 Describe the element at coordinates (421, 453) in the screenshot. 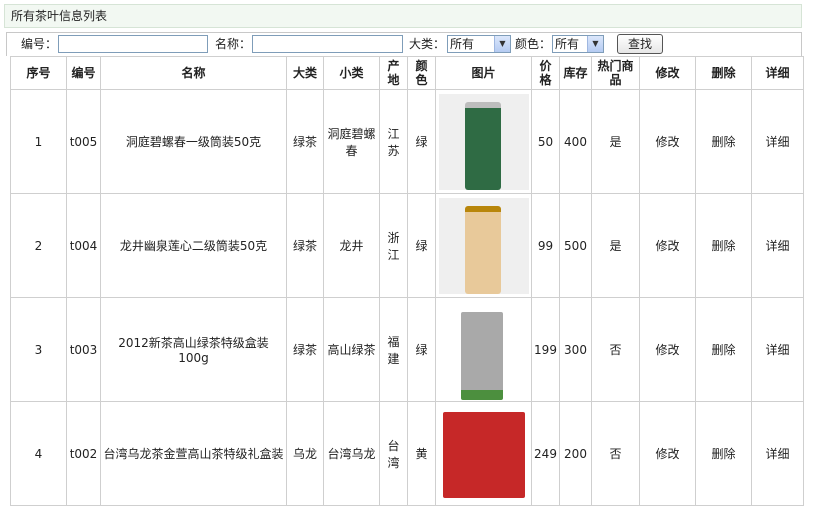

I see `cell-color: 黄` at that location.